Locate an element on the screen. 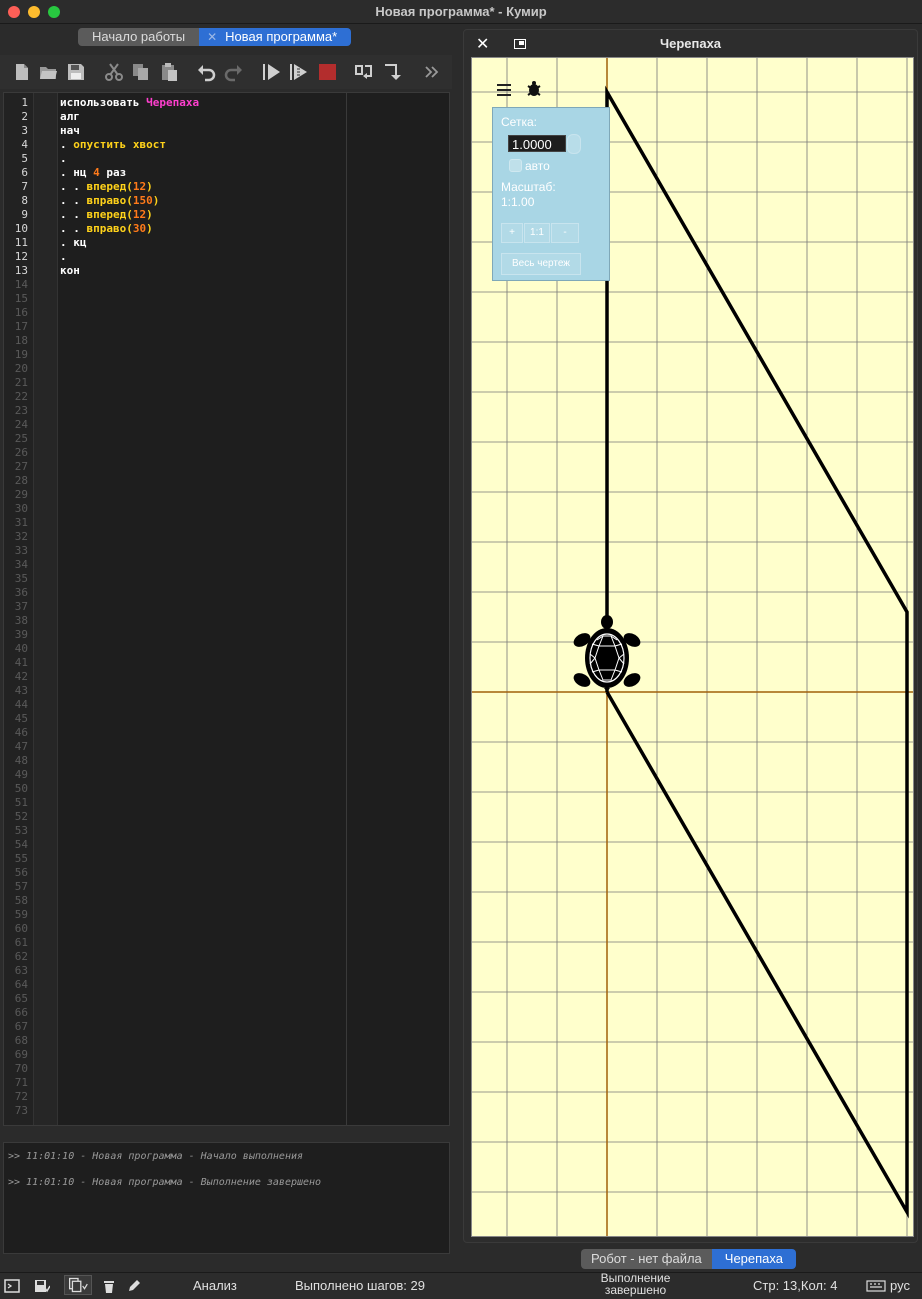 This screenshot has width=922, height=1299. code-token: вправо is located at coordinates (106, 228).